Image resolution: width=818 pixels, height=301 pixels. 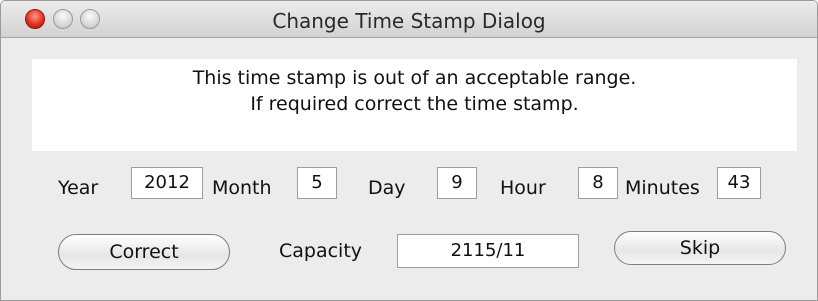 I want to click on year-field: 2012, so click(x=167, y=183).